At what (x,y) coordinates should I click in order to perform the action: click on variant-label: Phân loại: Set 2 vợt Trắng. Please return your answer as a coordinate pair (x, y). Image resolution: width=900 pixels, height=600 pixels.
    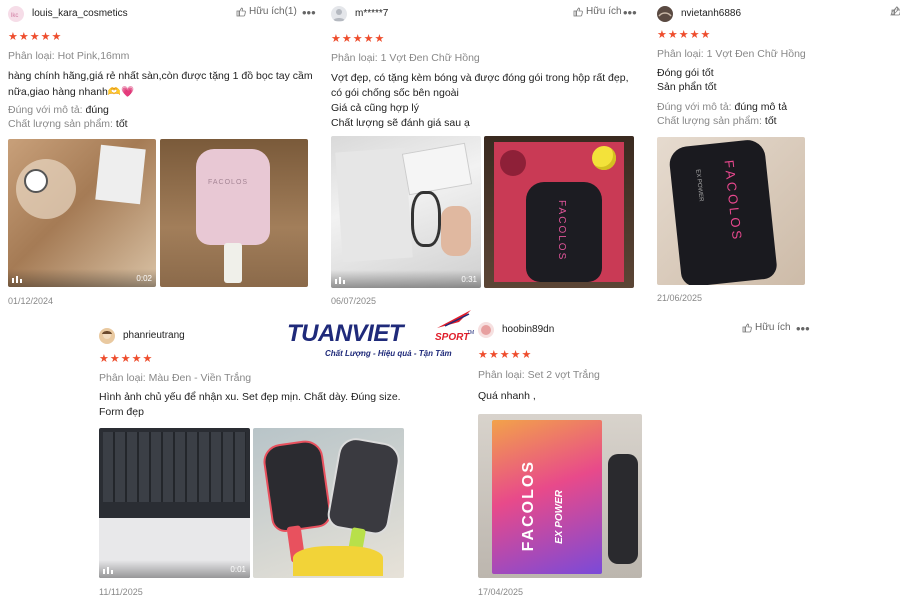
    Looking at the image, I should click on (539, 375).